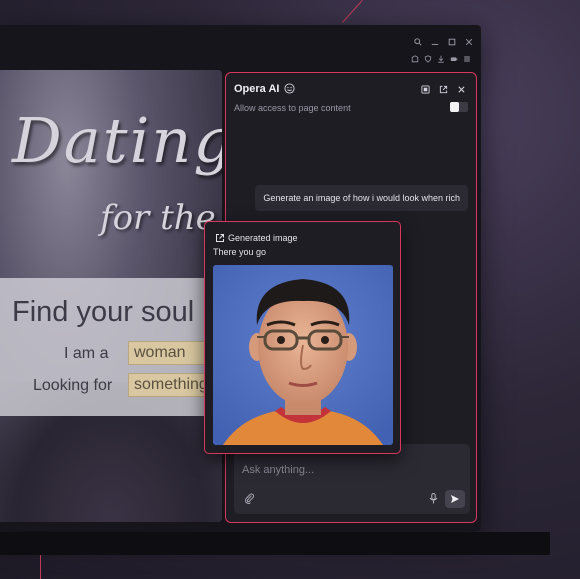 Image resolution: width=580 pixels, height=579 pixels. Describe the element at coordinates (303, 355) in the screenshot. I see `generated-portrait-image` at that location.